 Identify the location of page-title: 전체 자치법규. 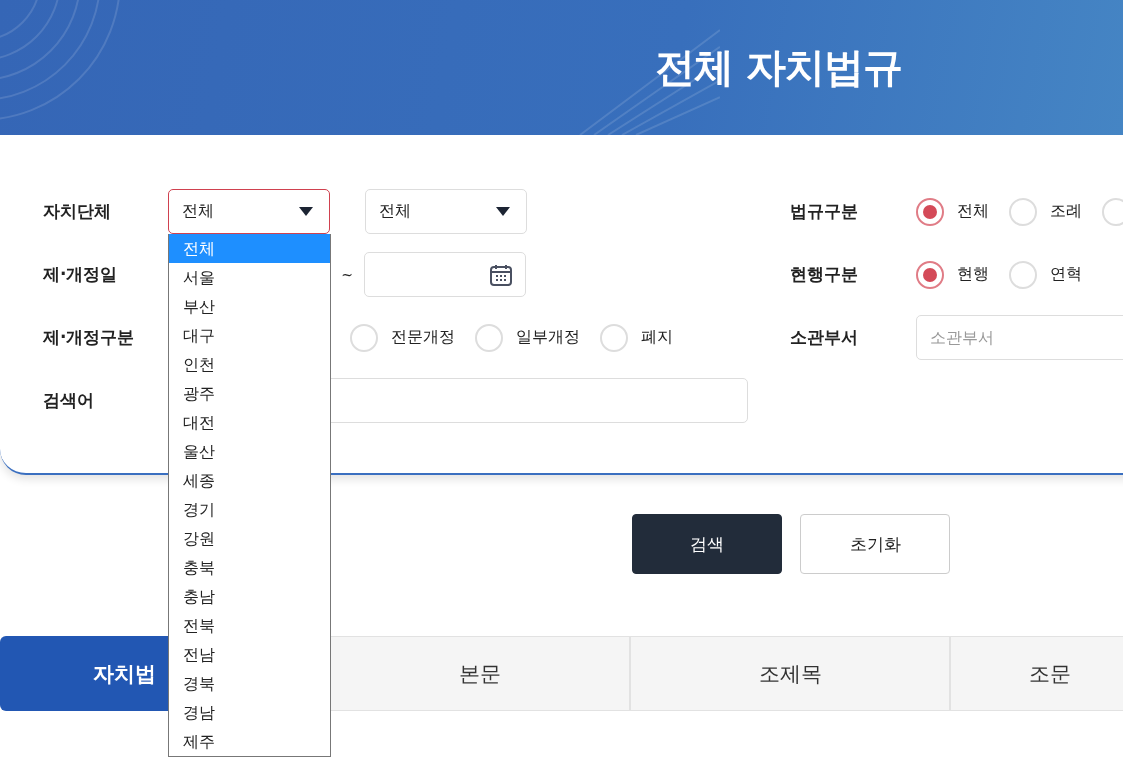
(778, 67).